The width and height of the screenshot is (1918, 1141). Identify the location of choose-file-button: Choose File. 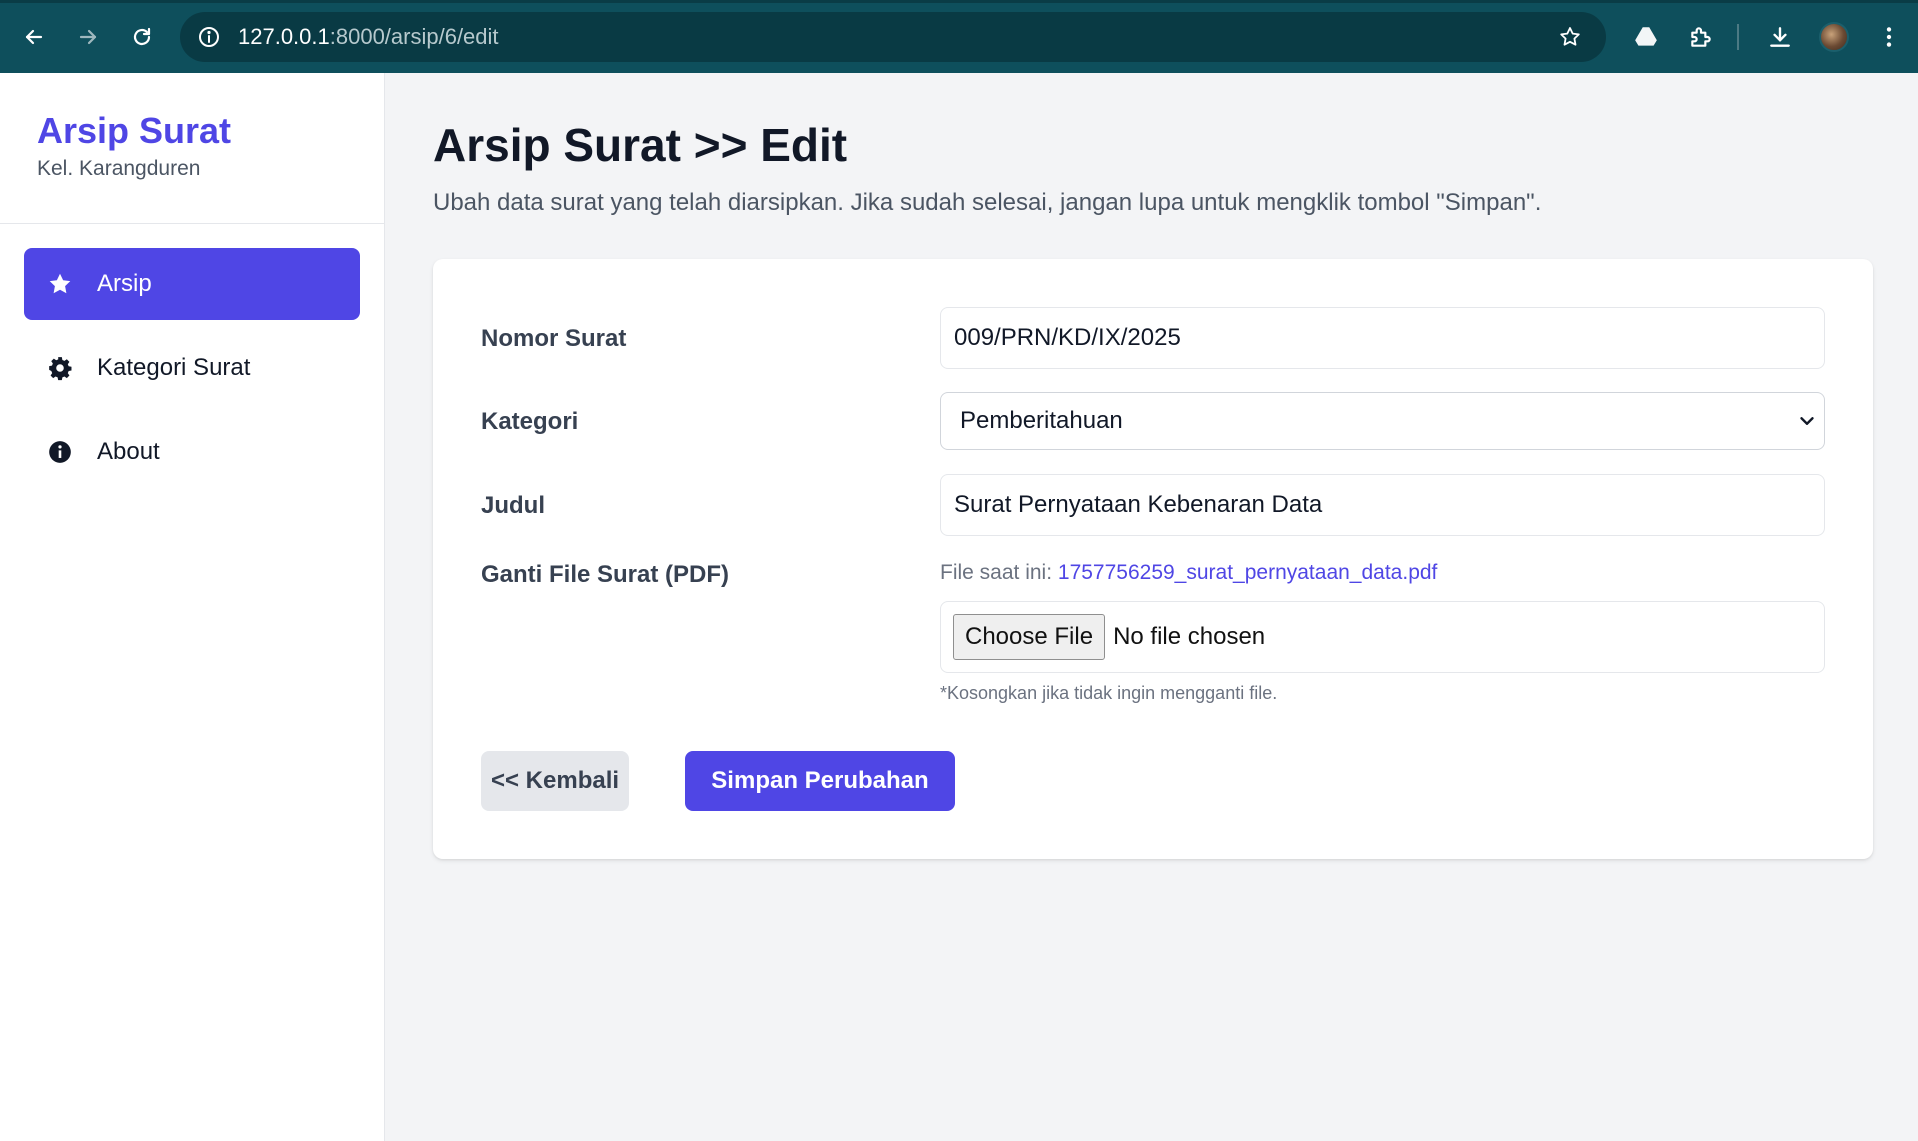
(1029, 637).